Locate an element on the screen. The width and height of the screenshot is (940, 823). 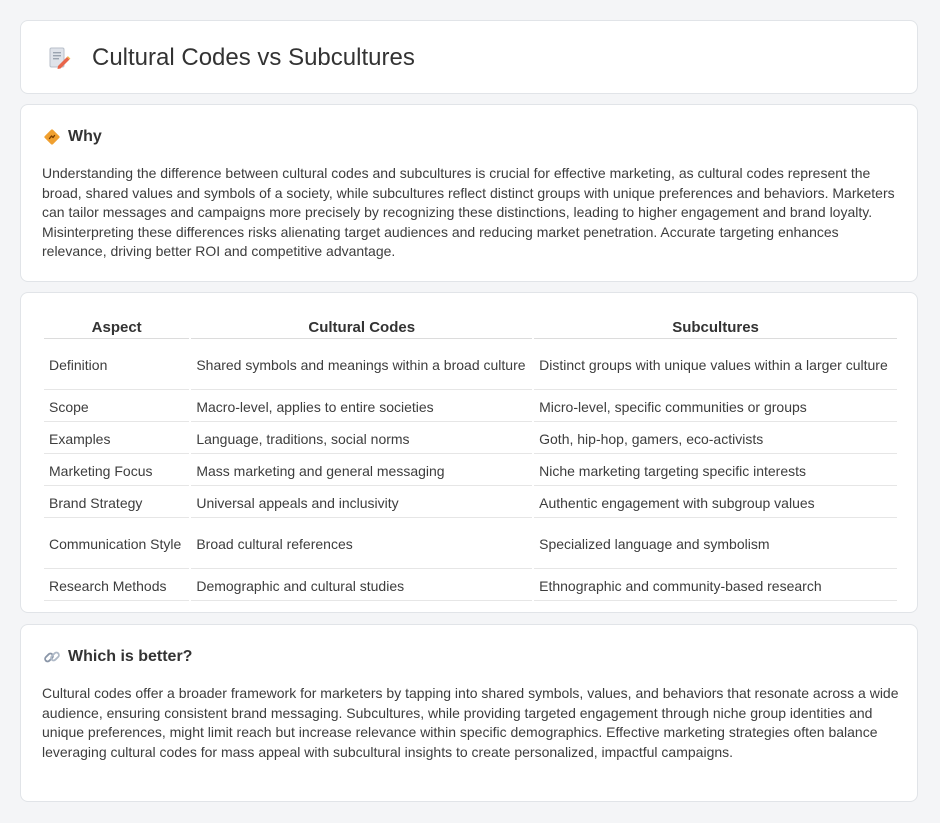
row-cultural-codes: Language, traditions, social norms is located at coordinates (362, 439).